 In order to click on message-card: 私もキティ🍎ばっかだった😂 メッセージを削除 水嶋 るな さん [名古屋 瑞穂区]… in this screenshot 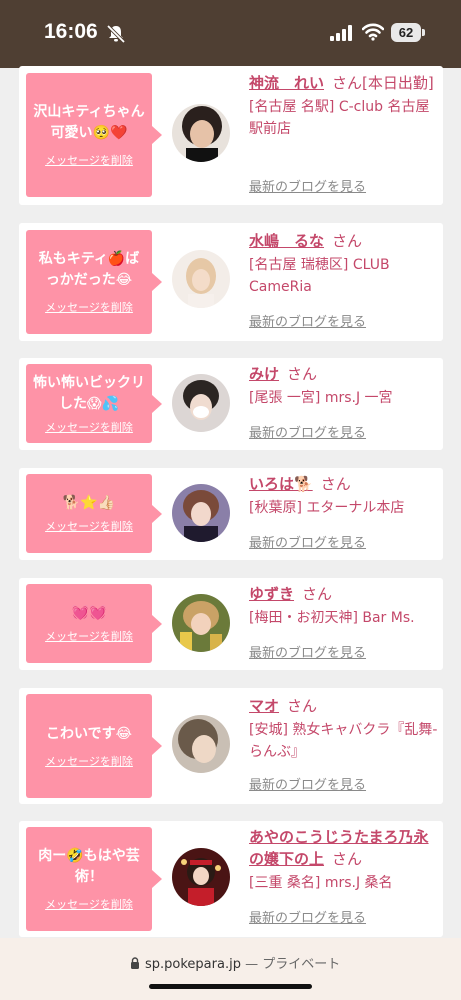, I will do `click(231, 282)`.